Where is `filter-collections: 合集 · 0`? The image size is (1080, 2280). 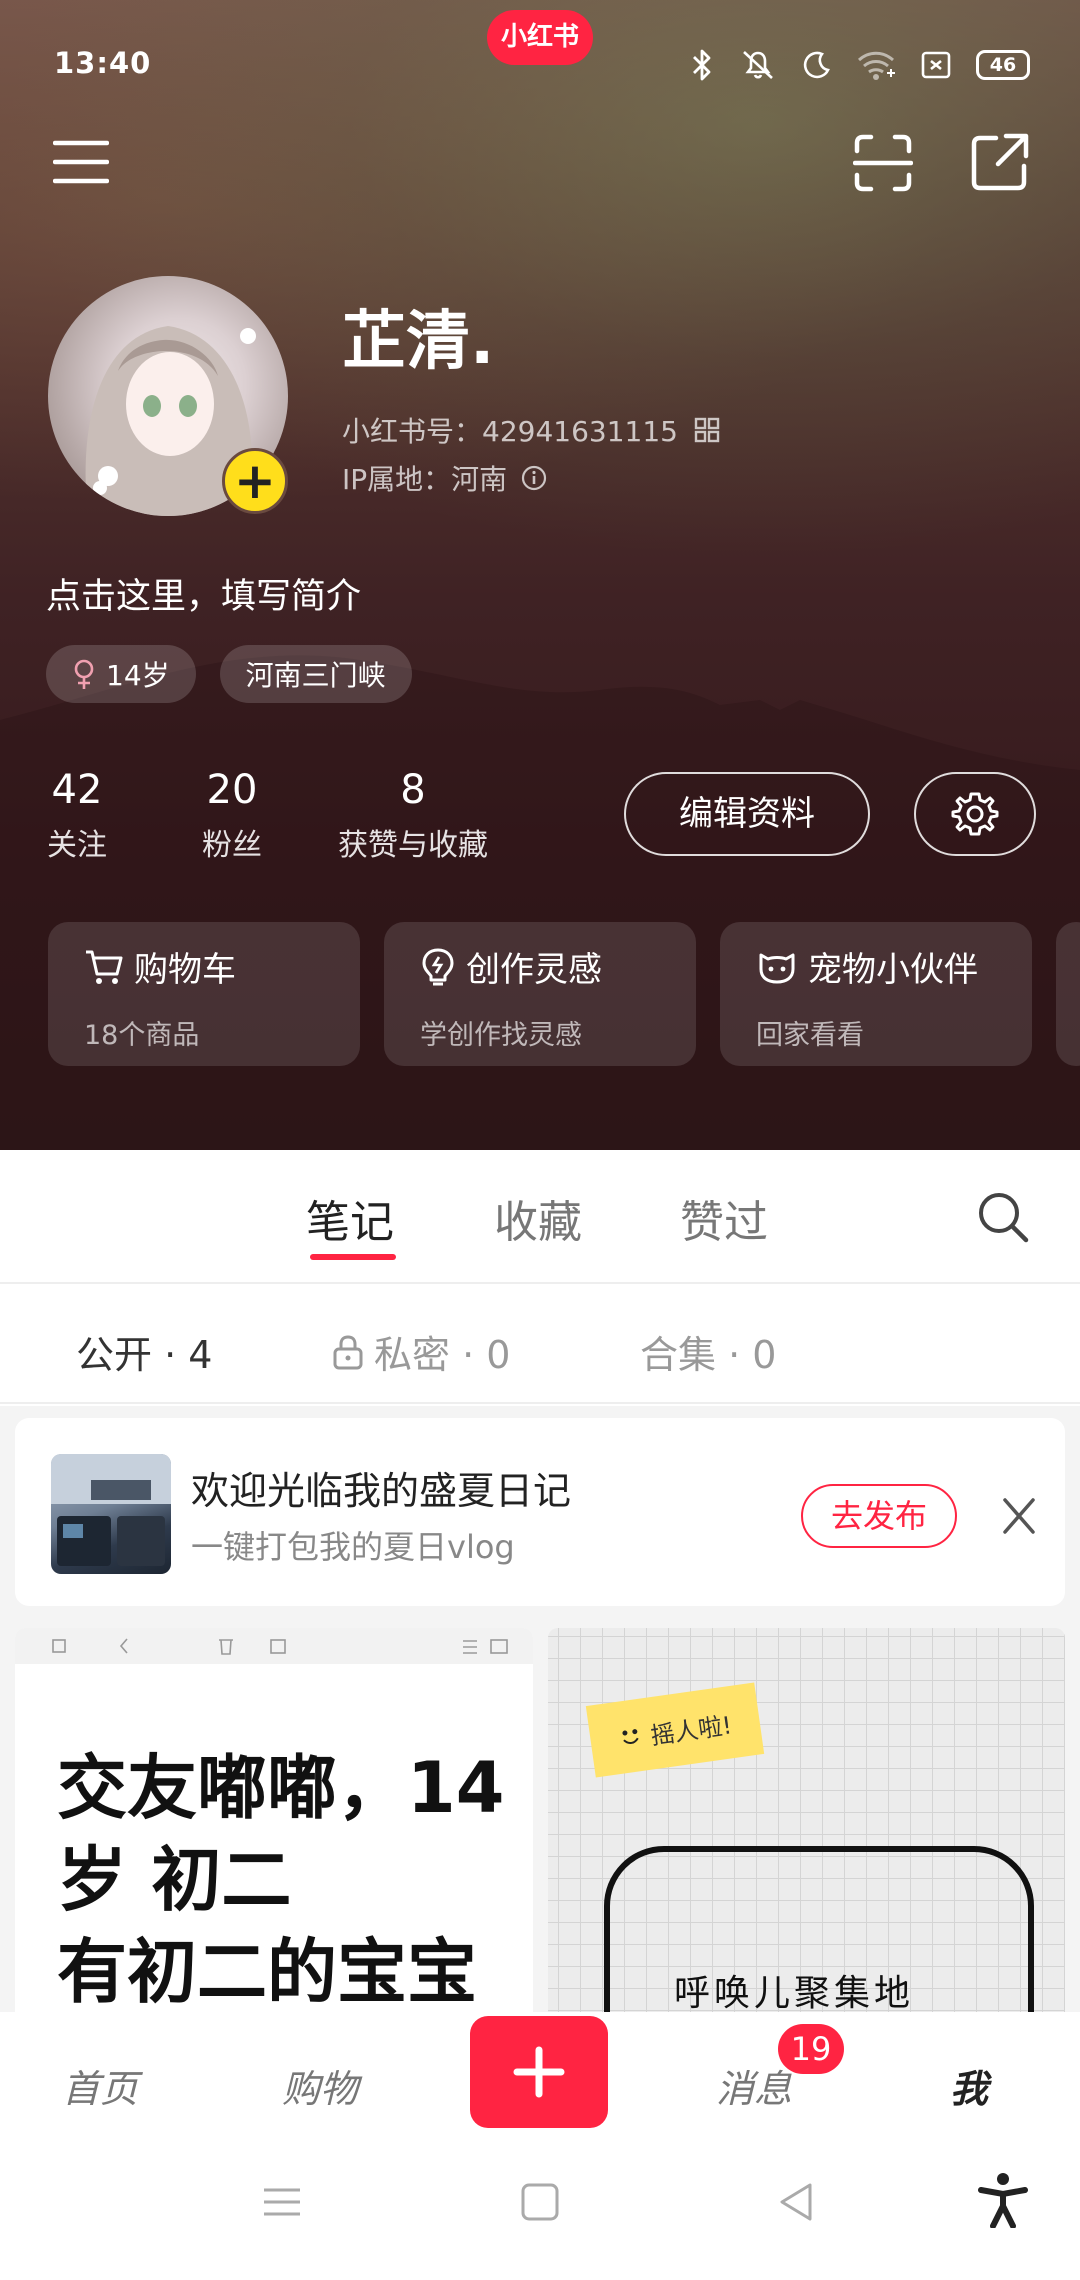
filter-collections: 合集 · 0 is located at coordinates (708, 1351).